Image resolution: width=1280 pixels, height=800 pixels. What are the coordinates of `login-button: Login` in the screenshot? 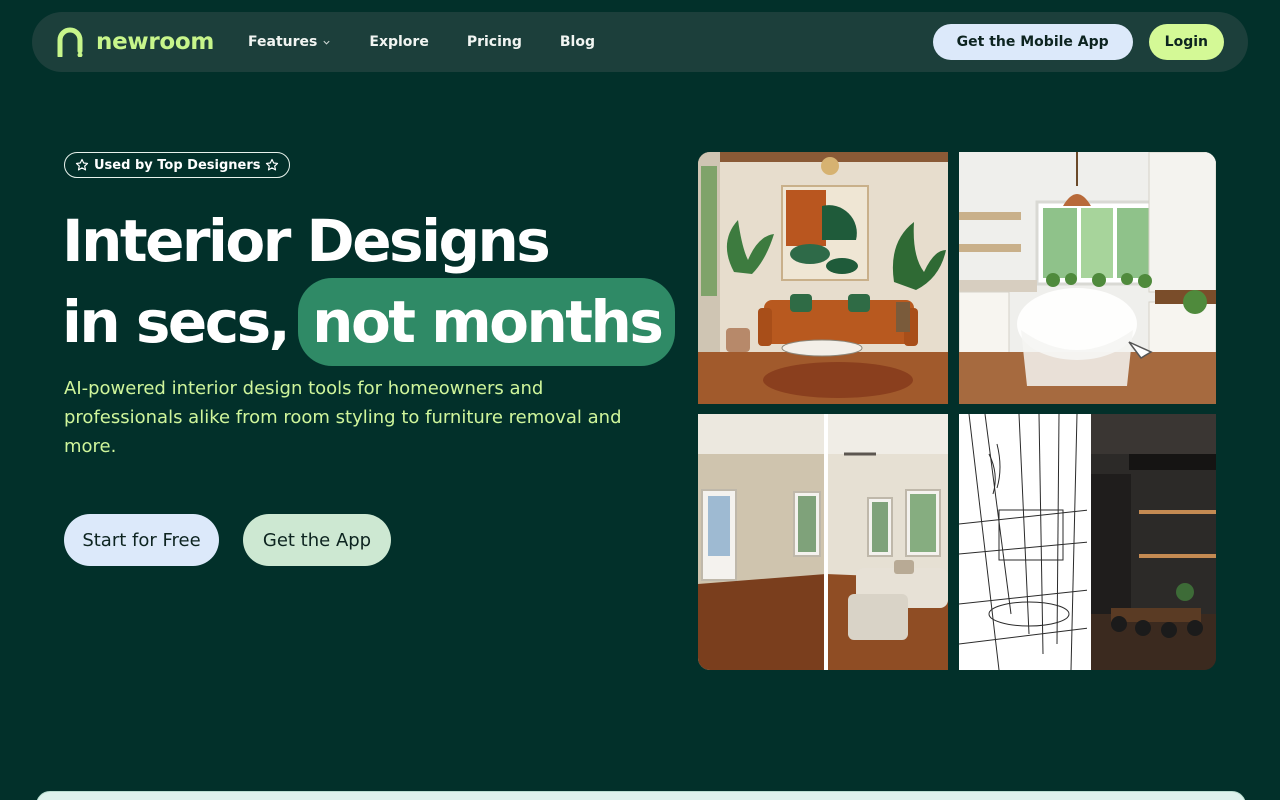 It's located at (1186, 42).